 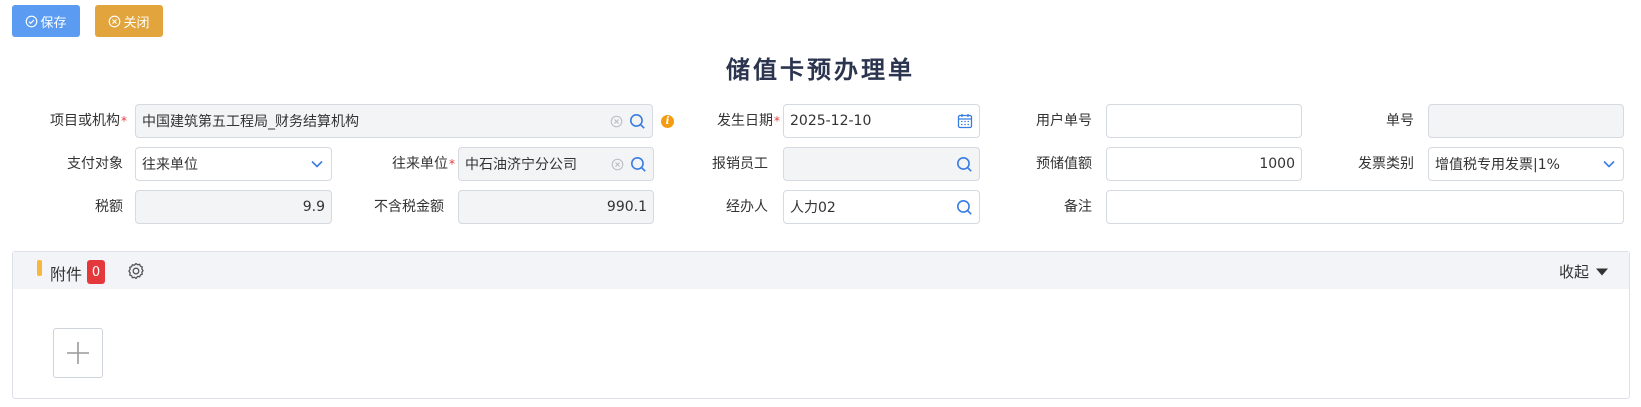 I want to click on invoice-type-select: 增值税专用发票|1%, so click(x=1526, y=164).